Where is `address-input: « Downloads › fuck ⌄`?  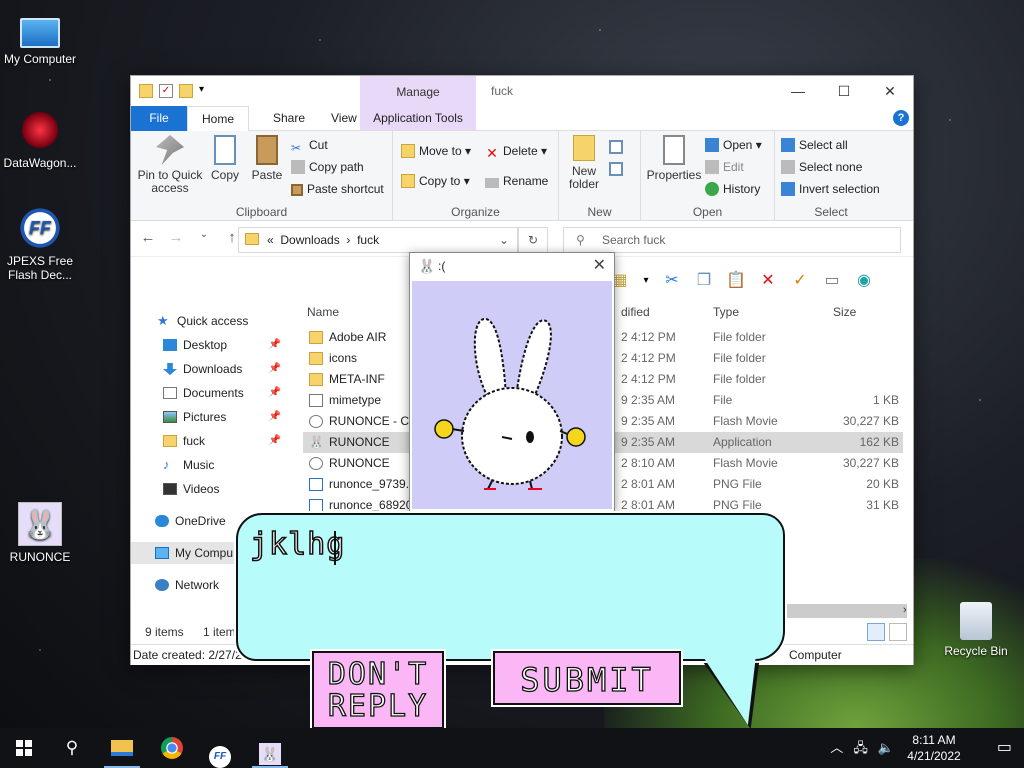 address-input: « Downloads › fuck ⌄ is located at coordinates (378, 240).